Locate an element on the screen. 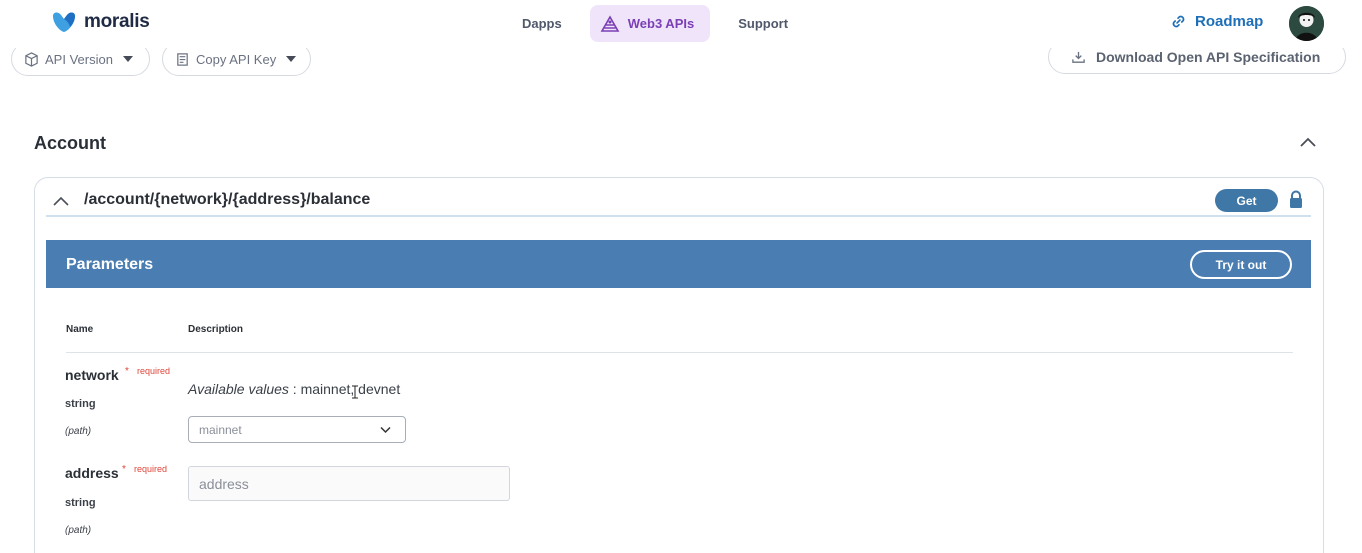 The width and height of the screenshot is (1362, 553). nav-item-label: Support is located at coordinates (763, 23).